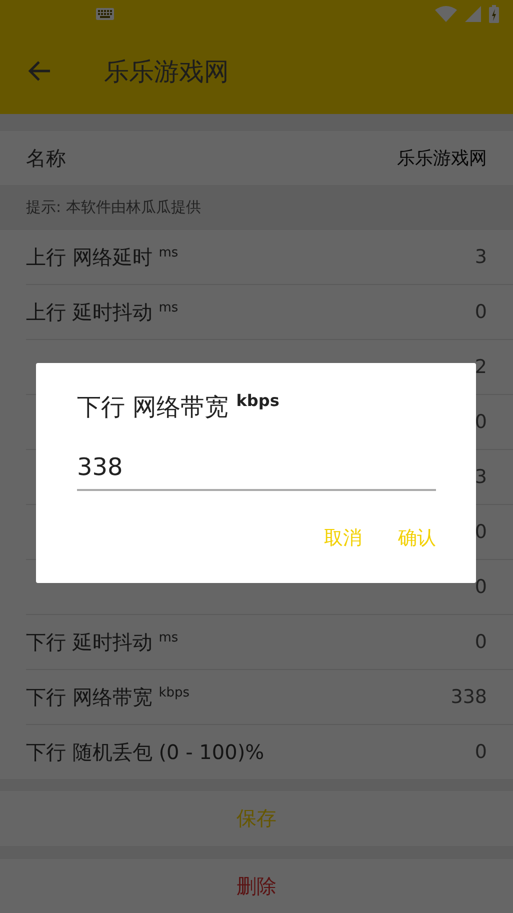 The width and height of the screenshot is (513, 913). What do you see at coordinates (343, 538) in the screenshot?
I see `dialog-button: 取消` at bounding box center [343, 538].